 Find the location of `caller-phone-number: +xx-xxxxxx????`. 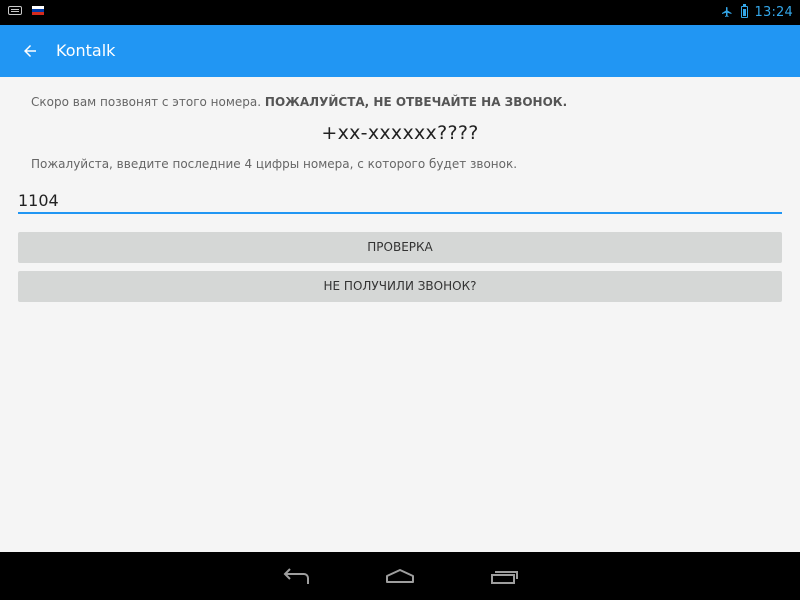

caller-phone-number: +xx-xxxxxx???? is located at coordinates (400, 133).